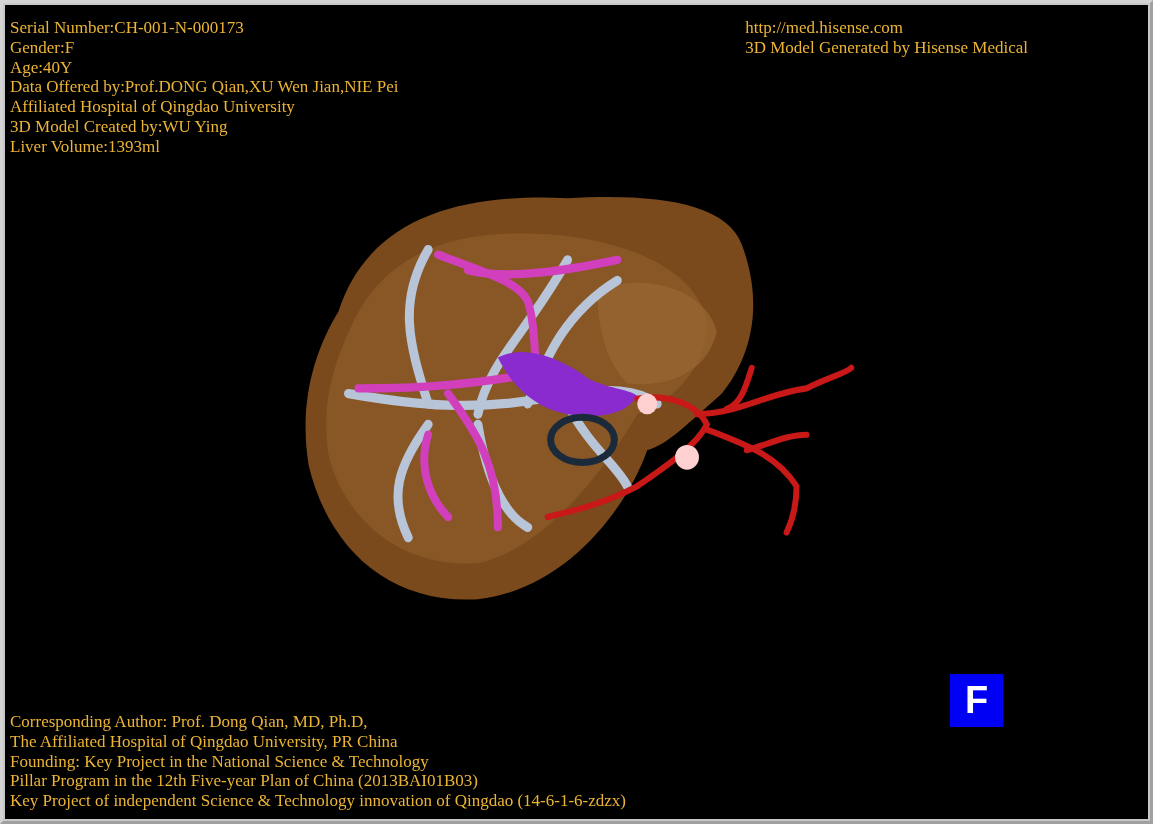 The width and height of the screenshot is (1153, 824). What do you see at coordinates (204, 741) in the screenshot?
I see `credit-line: The Affiliated Hospital of Qingdao University, PR China` at bounding box center [204, 741].